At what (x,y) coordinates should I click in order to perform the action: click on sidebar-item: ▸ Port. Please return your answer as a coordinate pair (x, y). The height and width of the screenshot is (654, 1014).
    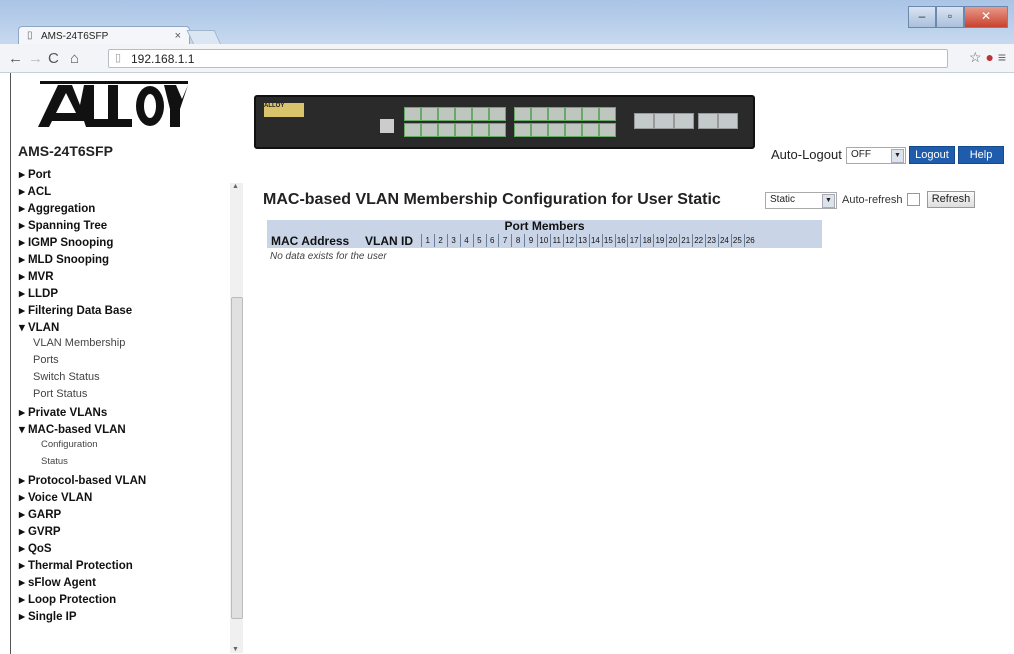
    Looking at the image, I should click on (35, 175).